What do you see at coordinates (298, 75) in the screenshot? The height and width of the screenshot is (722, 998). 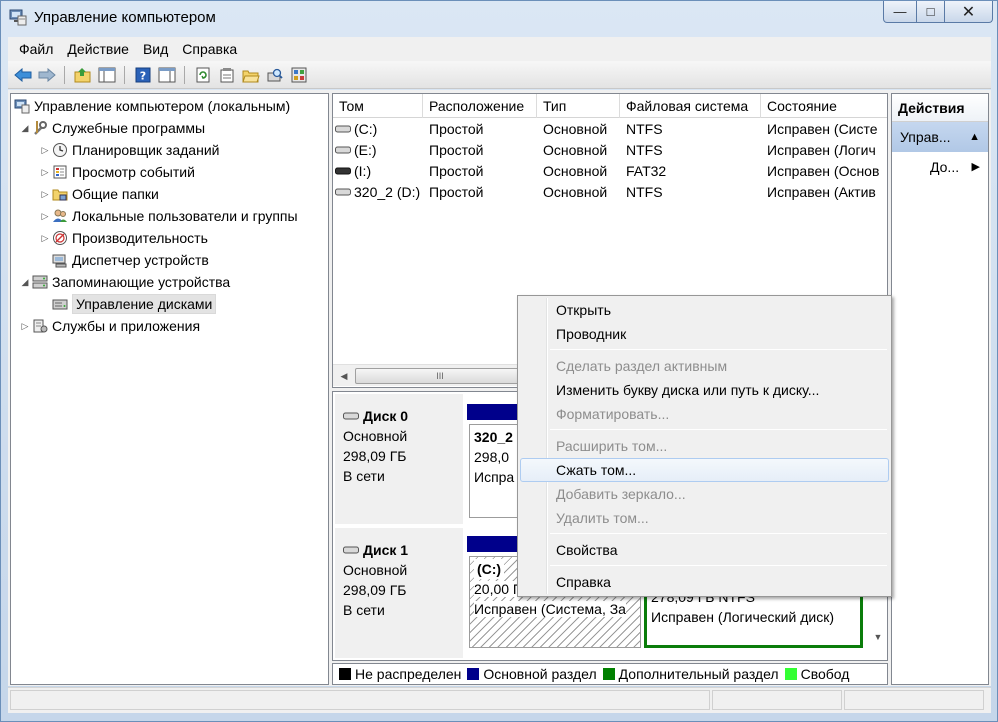 I see `settings-icon` at bounding box center [298, 75].